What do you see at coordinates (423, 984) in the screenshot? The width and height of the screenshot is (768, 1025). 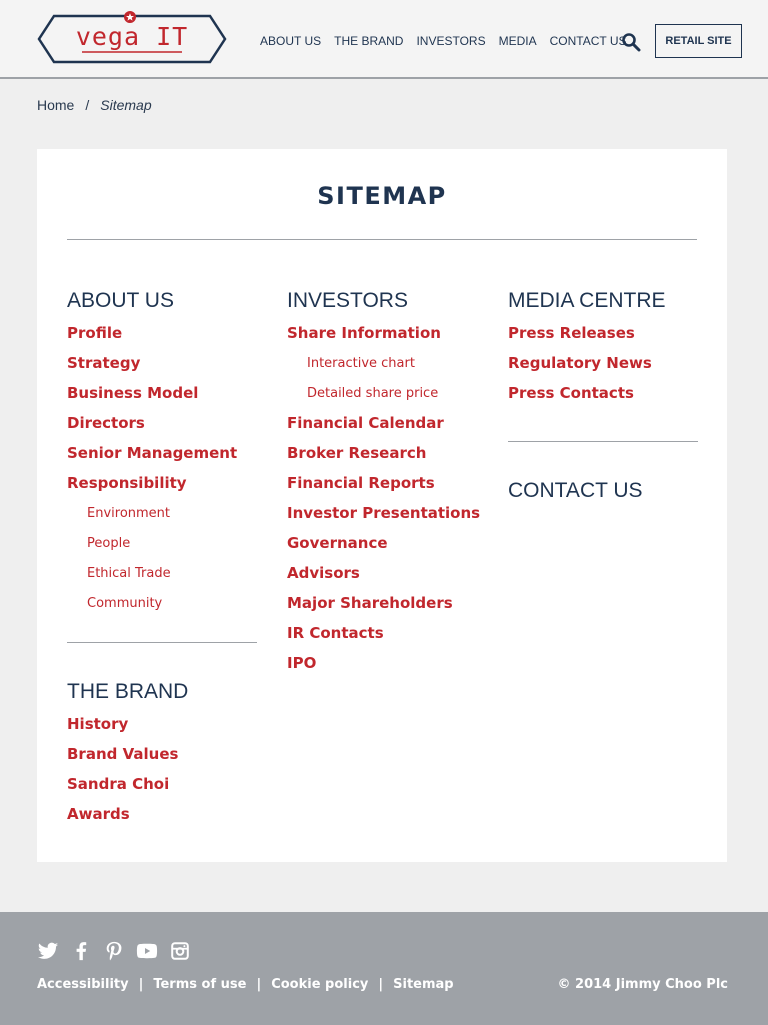 I see `footer-link-sitemap: Sitemap` at bounding box center [423, 984].